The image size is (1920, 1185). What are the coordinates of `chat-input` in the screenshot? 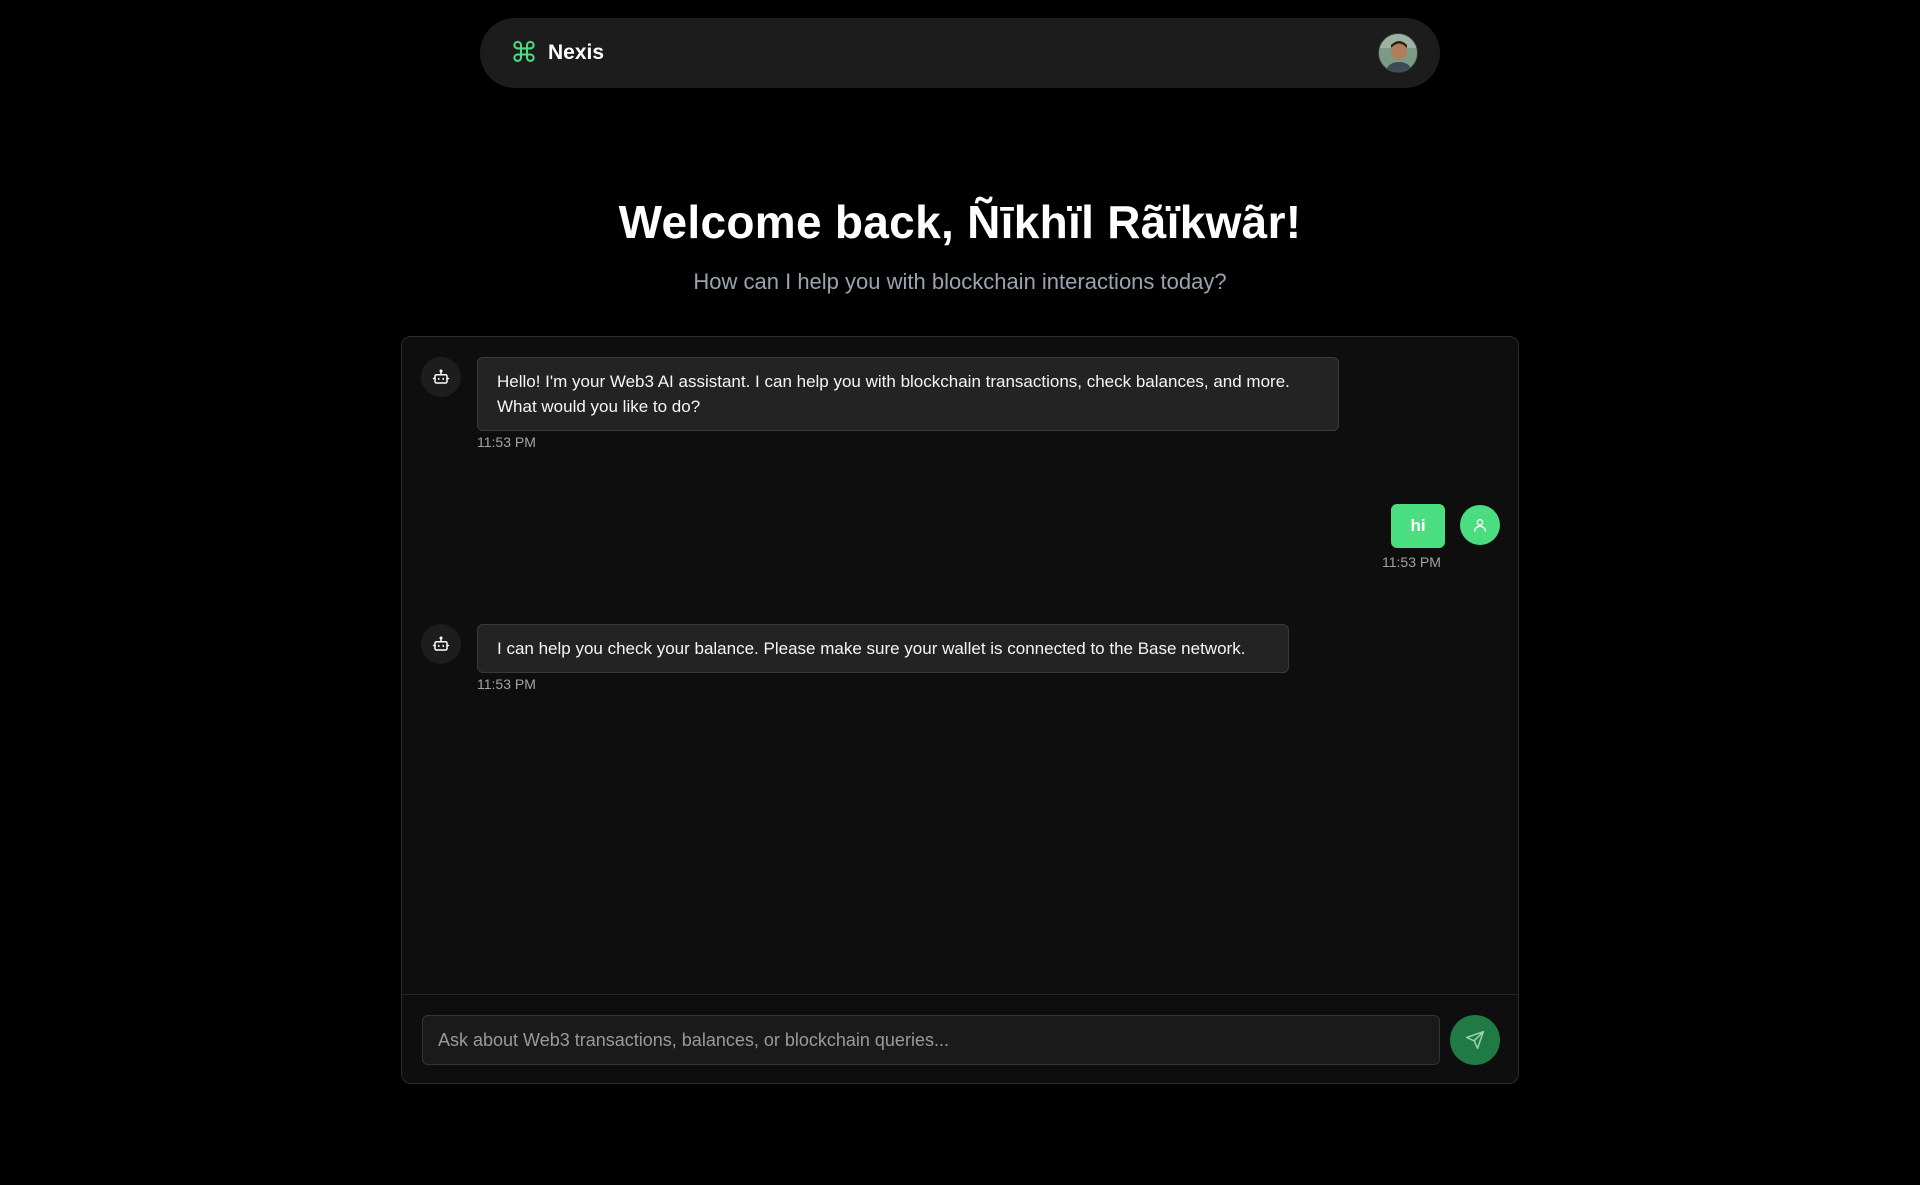 It's located at (931, 1040).